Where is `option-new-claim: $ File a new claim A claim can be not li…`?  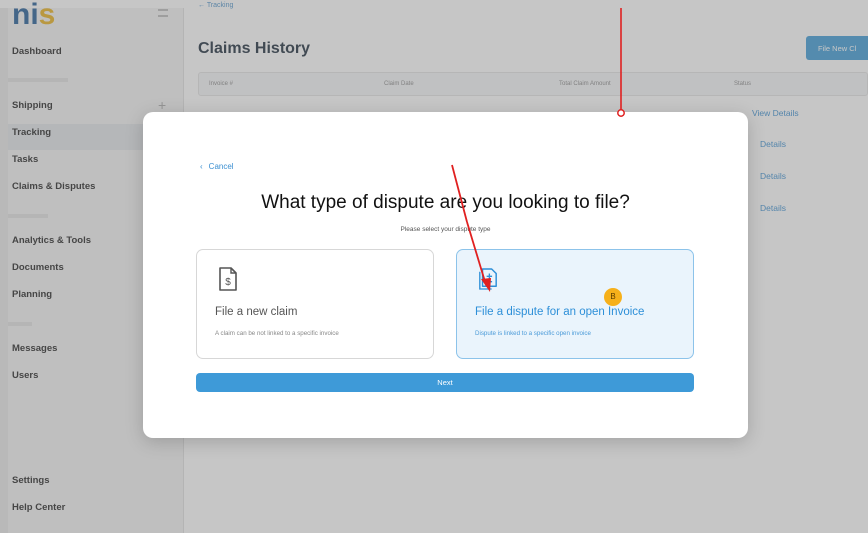
option-new-claim: $ File a new claim A claim can be not li… is located at coordinates (315, 304).